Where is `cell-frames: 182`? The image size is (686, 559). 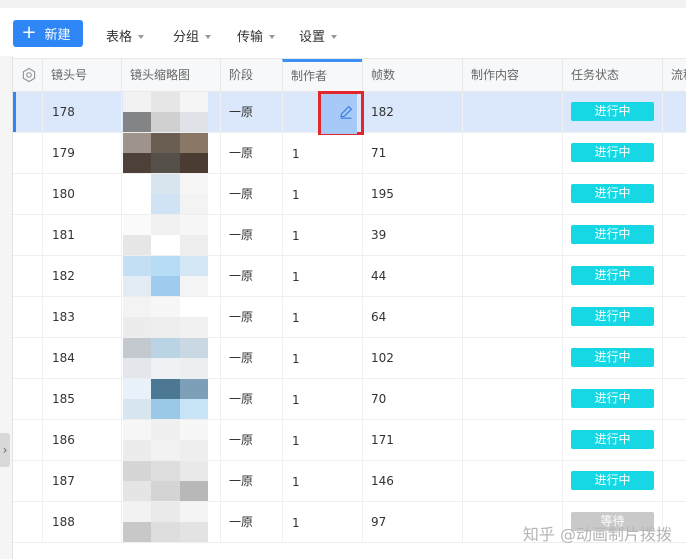
cell-frames: 182 is located at coordinates (412, 112).